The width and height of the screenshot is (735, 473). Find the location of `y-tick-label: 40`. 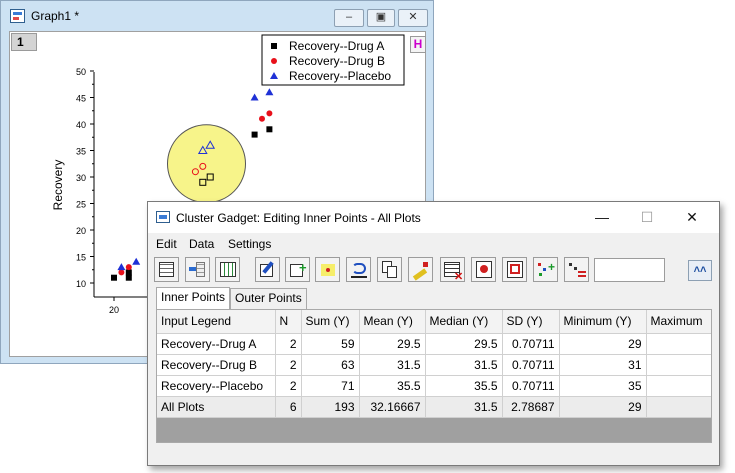

y-tick-label: 40 is located at coordinates (81, 125).